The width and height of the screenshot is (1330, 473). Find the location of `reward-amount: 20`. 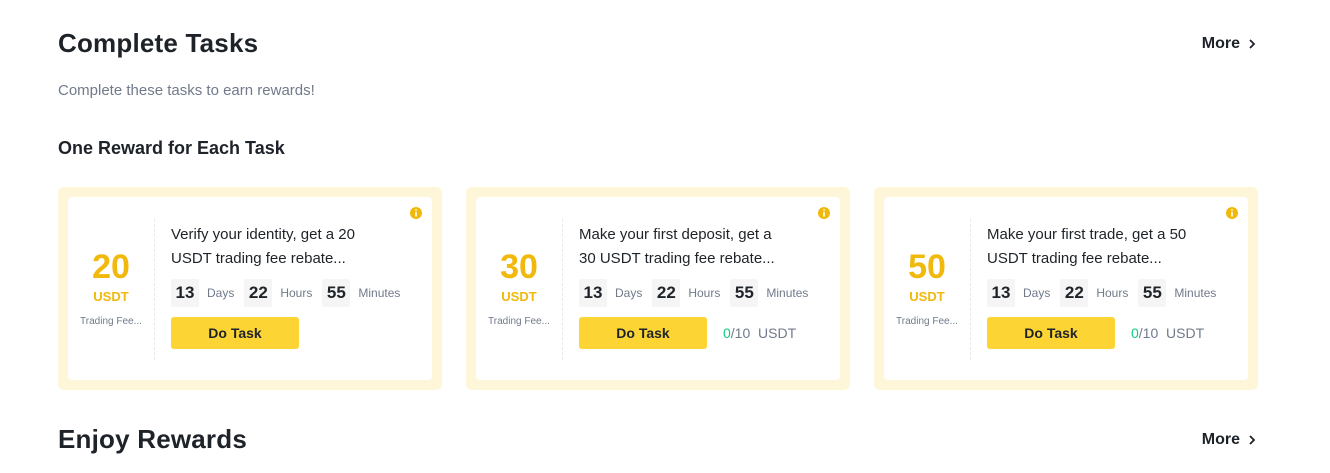

reward-amount: 20 is located at coordinates (111, 267).